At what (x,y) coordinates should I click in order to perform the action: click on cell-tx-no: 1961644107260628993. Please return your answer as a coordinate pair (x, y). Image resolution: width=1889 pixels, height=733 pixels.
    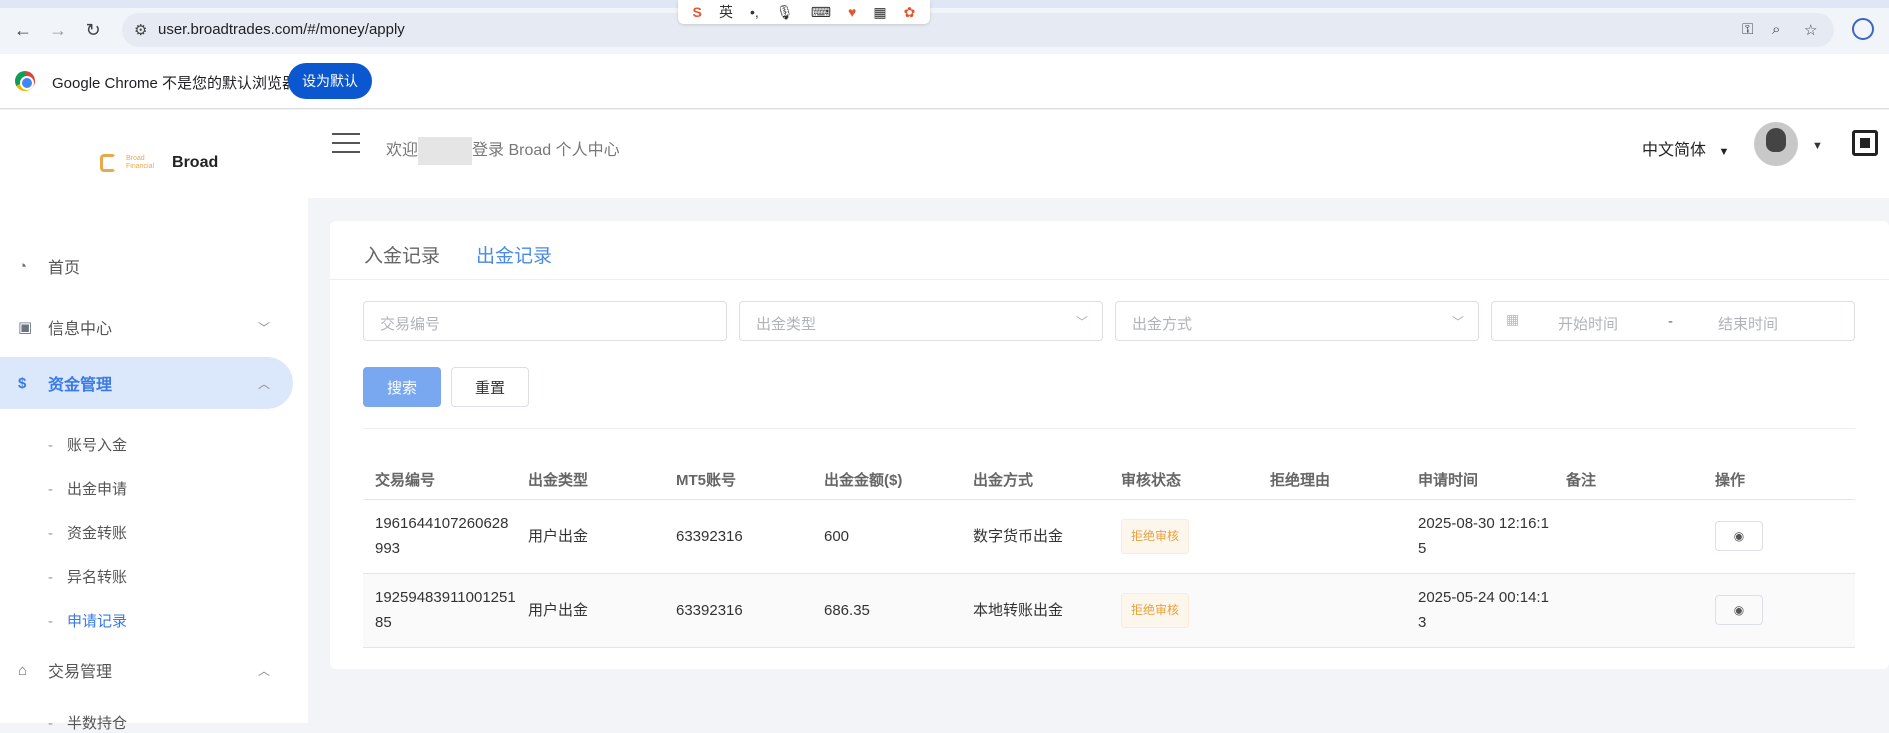
    Looking at the image, I should click on (439, 536).